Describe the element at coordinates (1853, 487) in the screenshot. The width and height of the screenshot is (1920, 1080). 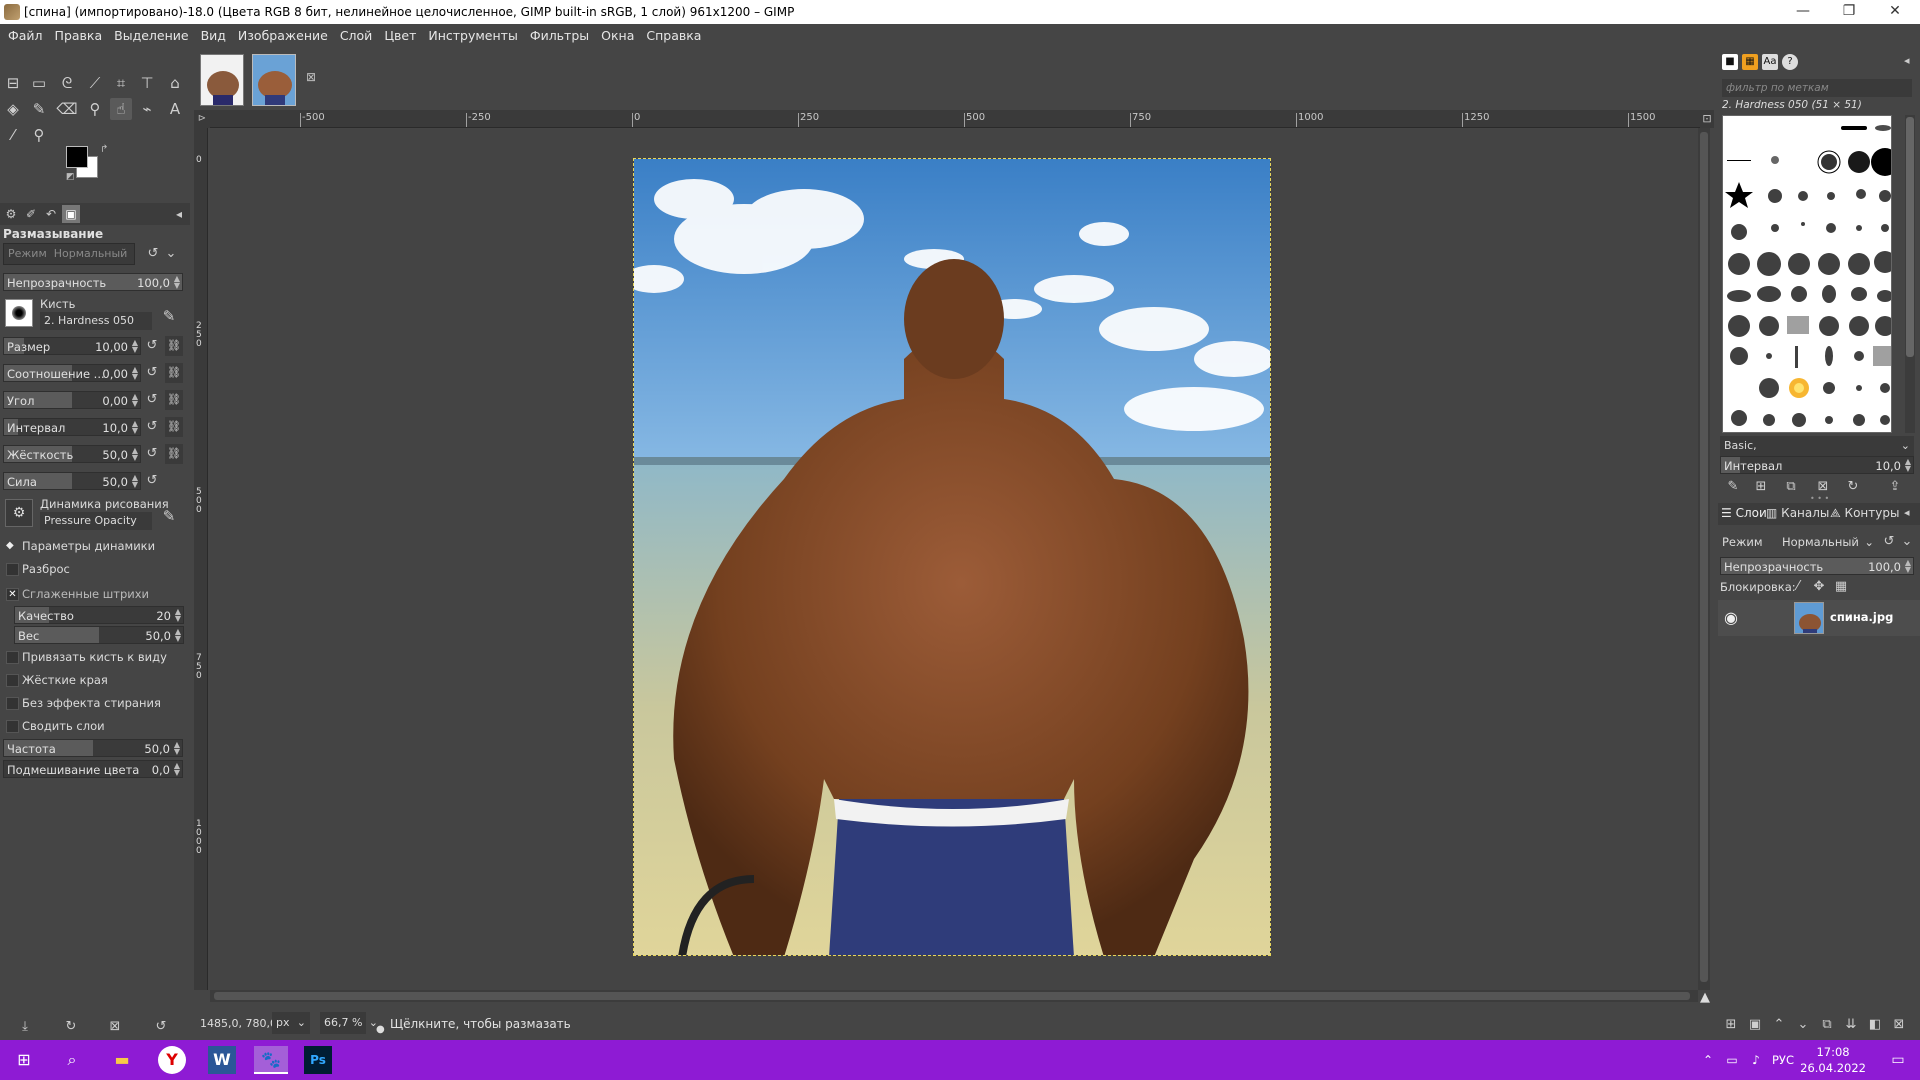
I see `refresh-brushes-icon: ↻` at that location.